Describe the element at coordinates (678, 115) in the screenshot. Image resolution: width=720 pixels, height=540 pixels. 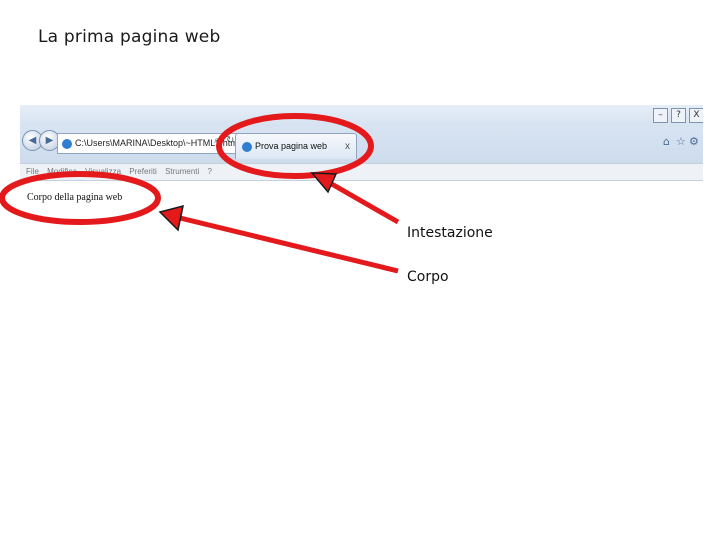
I see `help-button: ?` at that location.